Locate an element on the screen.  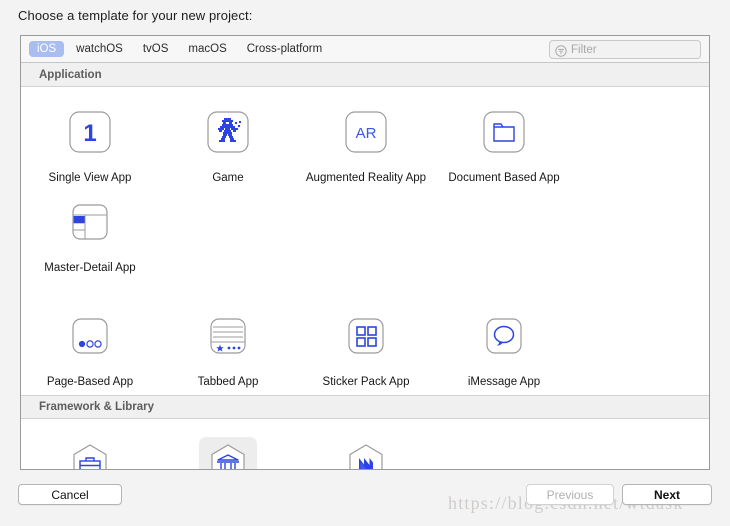
cancel-button: Cancel is located at coordinates (70, 494).